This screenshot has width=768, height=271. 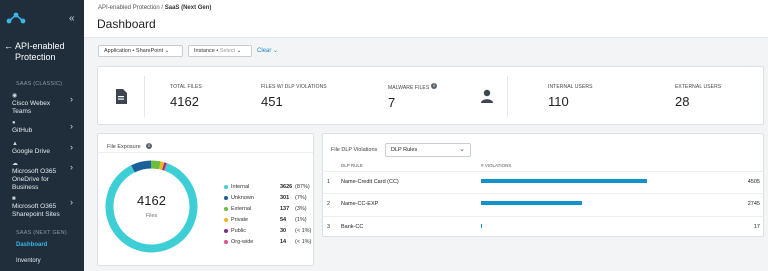 What do you see at coordinates (269, 187) in the screenshot?
I see `legend-item-internal: Internal 3626 (87%)` at bounding box center [269, 187].